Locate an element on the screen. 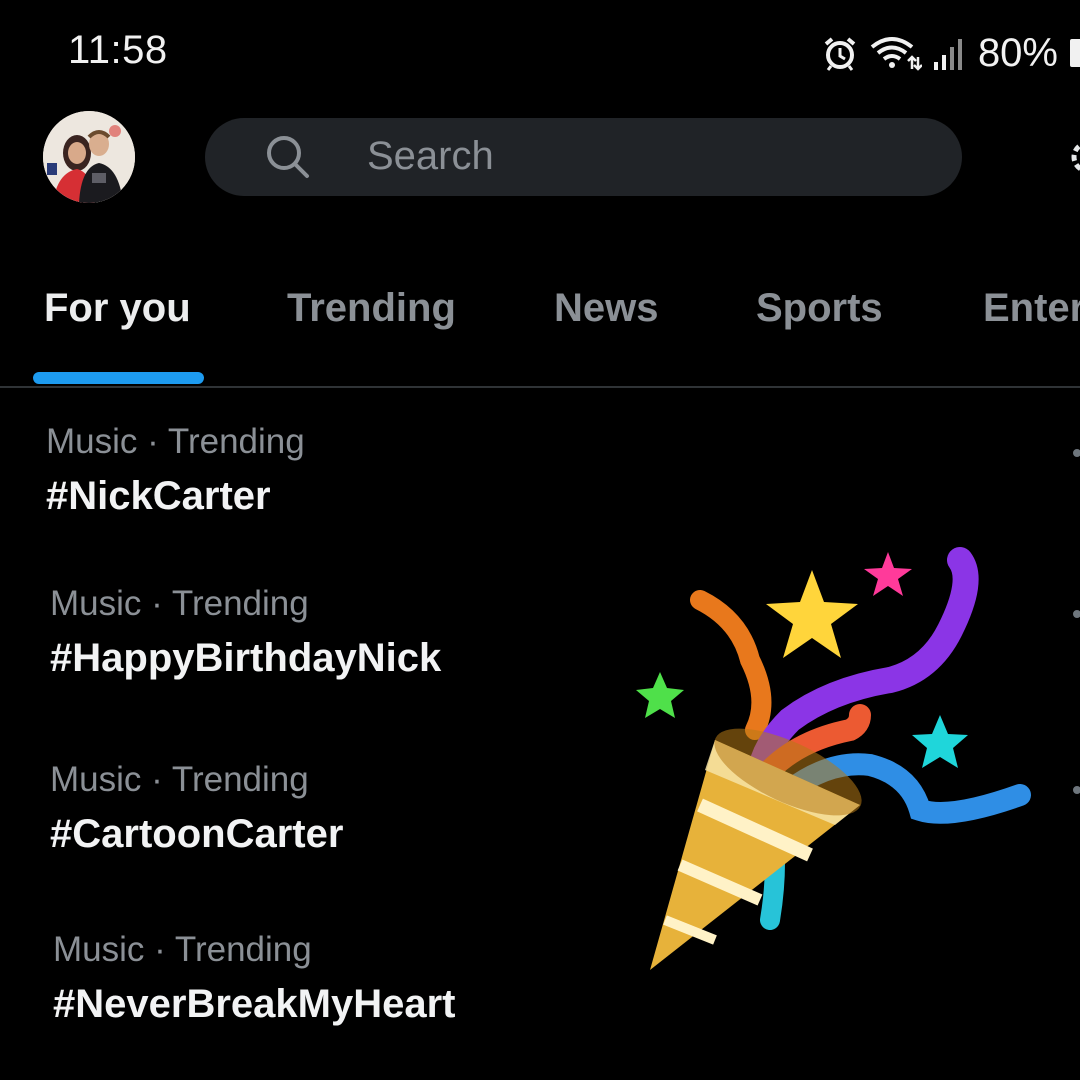  gear-icon is located at coordinates (1074, 157).